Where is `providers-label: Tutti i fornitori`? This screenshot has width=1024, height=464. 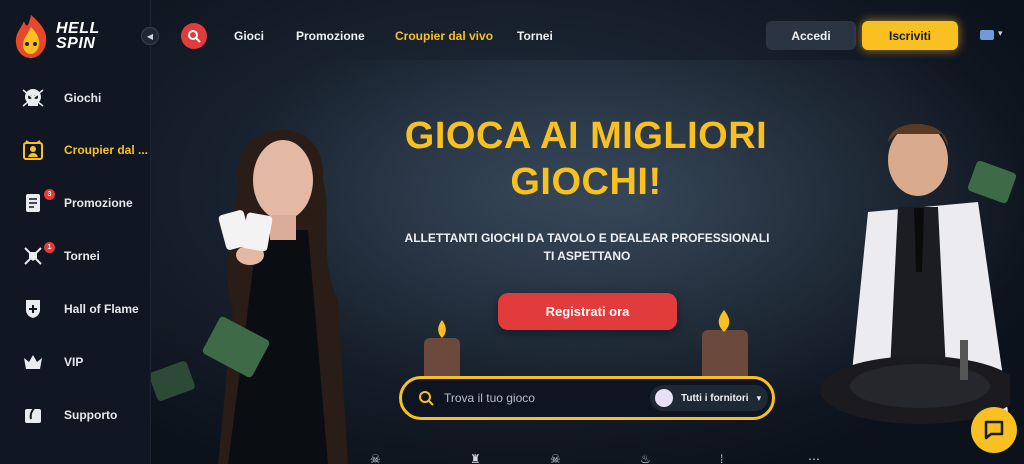 providers-label: Tutti i fornitori is located at coordinates (715, 398).